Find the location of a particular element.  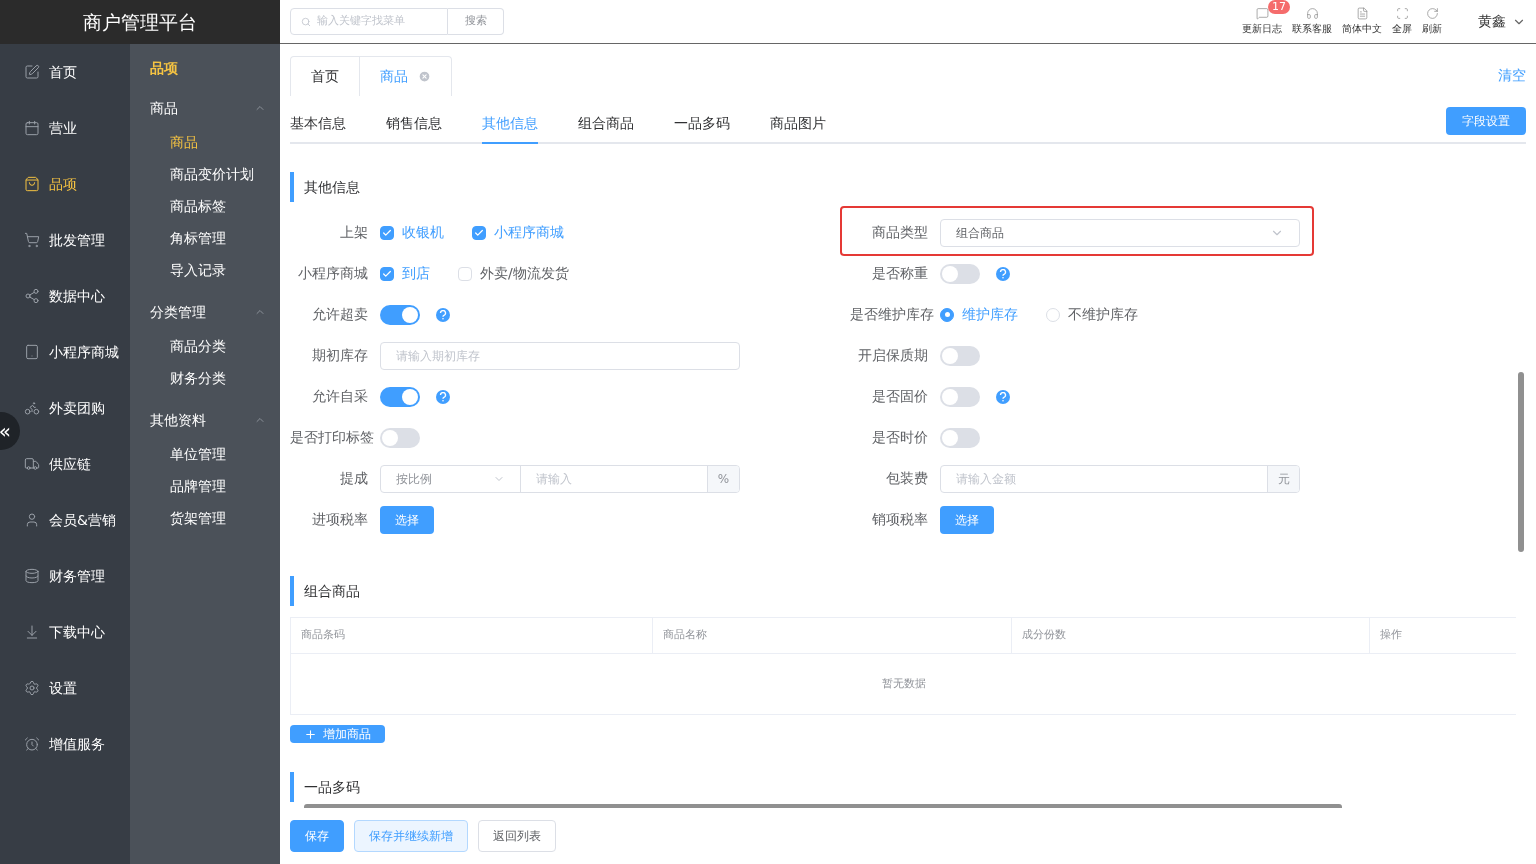

share-icon is located at coordinates (32, 296).